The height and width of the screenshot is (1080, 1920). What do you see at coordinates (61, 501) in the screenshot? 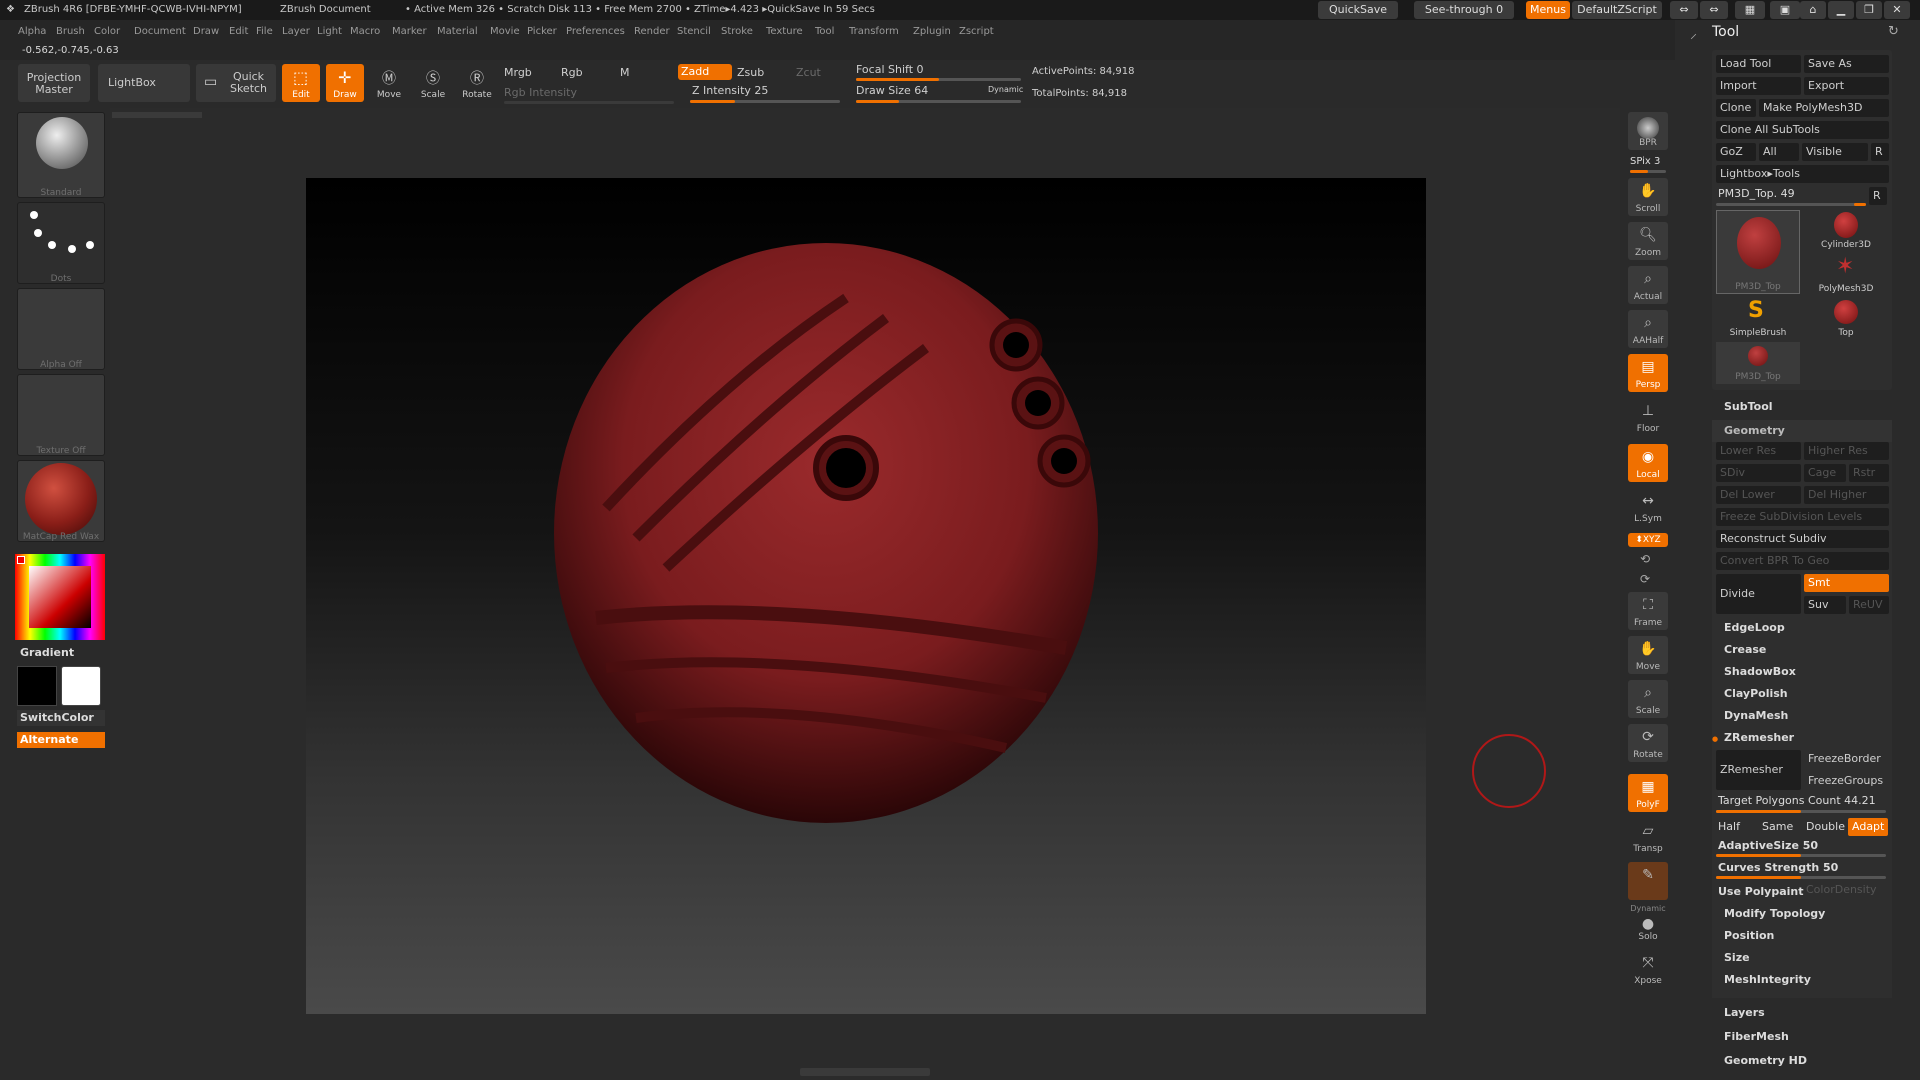
I see `material-selector: MatCap Red Wax` at bounding box center [61, 501].